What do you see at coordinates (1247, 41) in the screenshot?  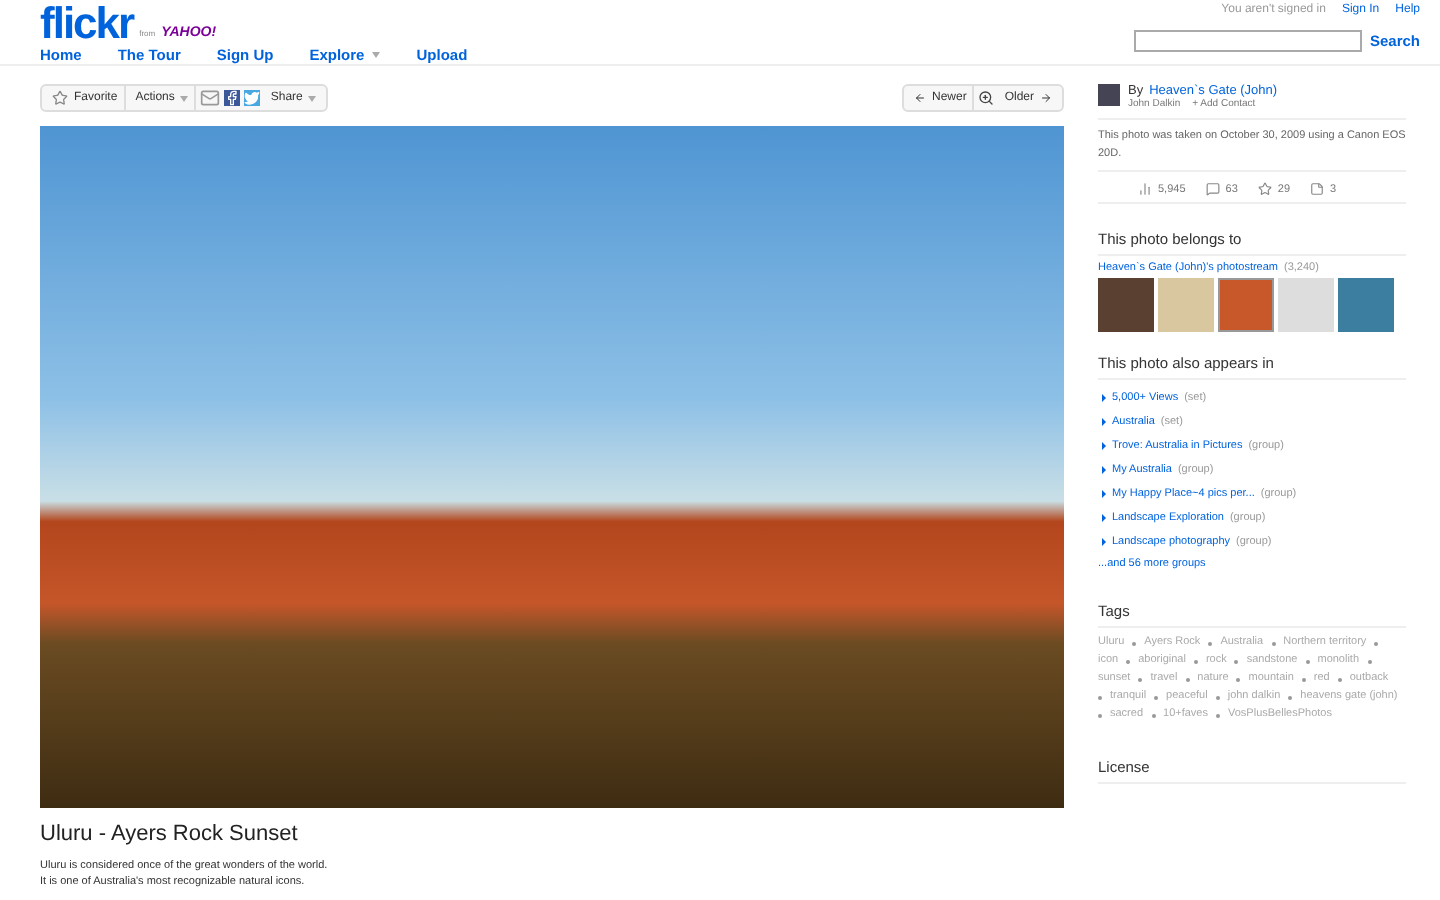 I see `search-field` at bounding box center [1247, 41].